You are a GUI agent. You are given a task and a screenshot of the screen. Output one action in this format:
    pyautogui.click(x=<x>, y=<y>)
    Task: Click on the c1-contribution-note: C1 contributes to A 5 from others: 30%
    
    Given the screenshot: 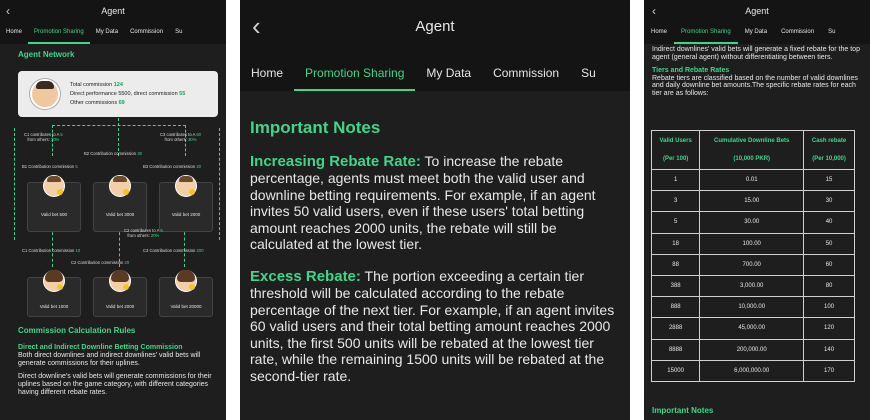 What is the action you would take?
    pyautogui.click(x=43, y=137)
    